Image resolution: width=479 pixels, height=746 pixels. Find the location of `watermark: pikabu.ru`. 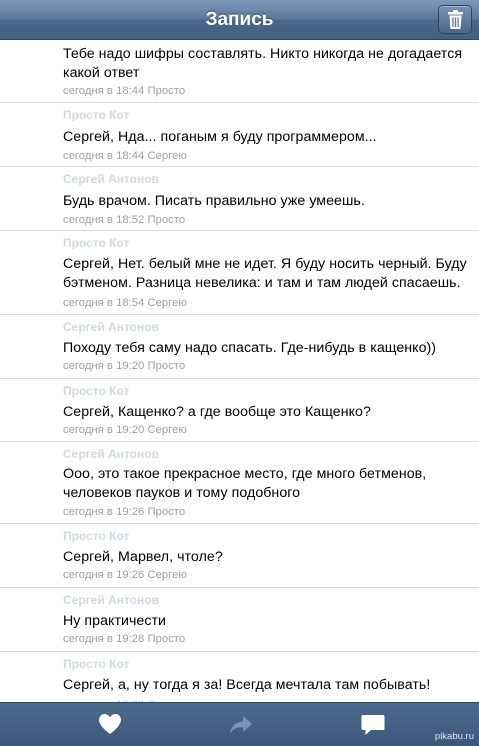

watermark: pikabu.ru is located at coordinates (454, 736).